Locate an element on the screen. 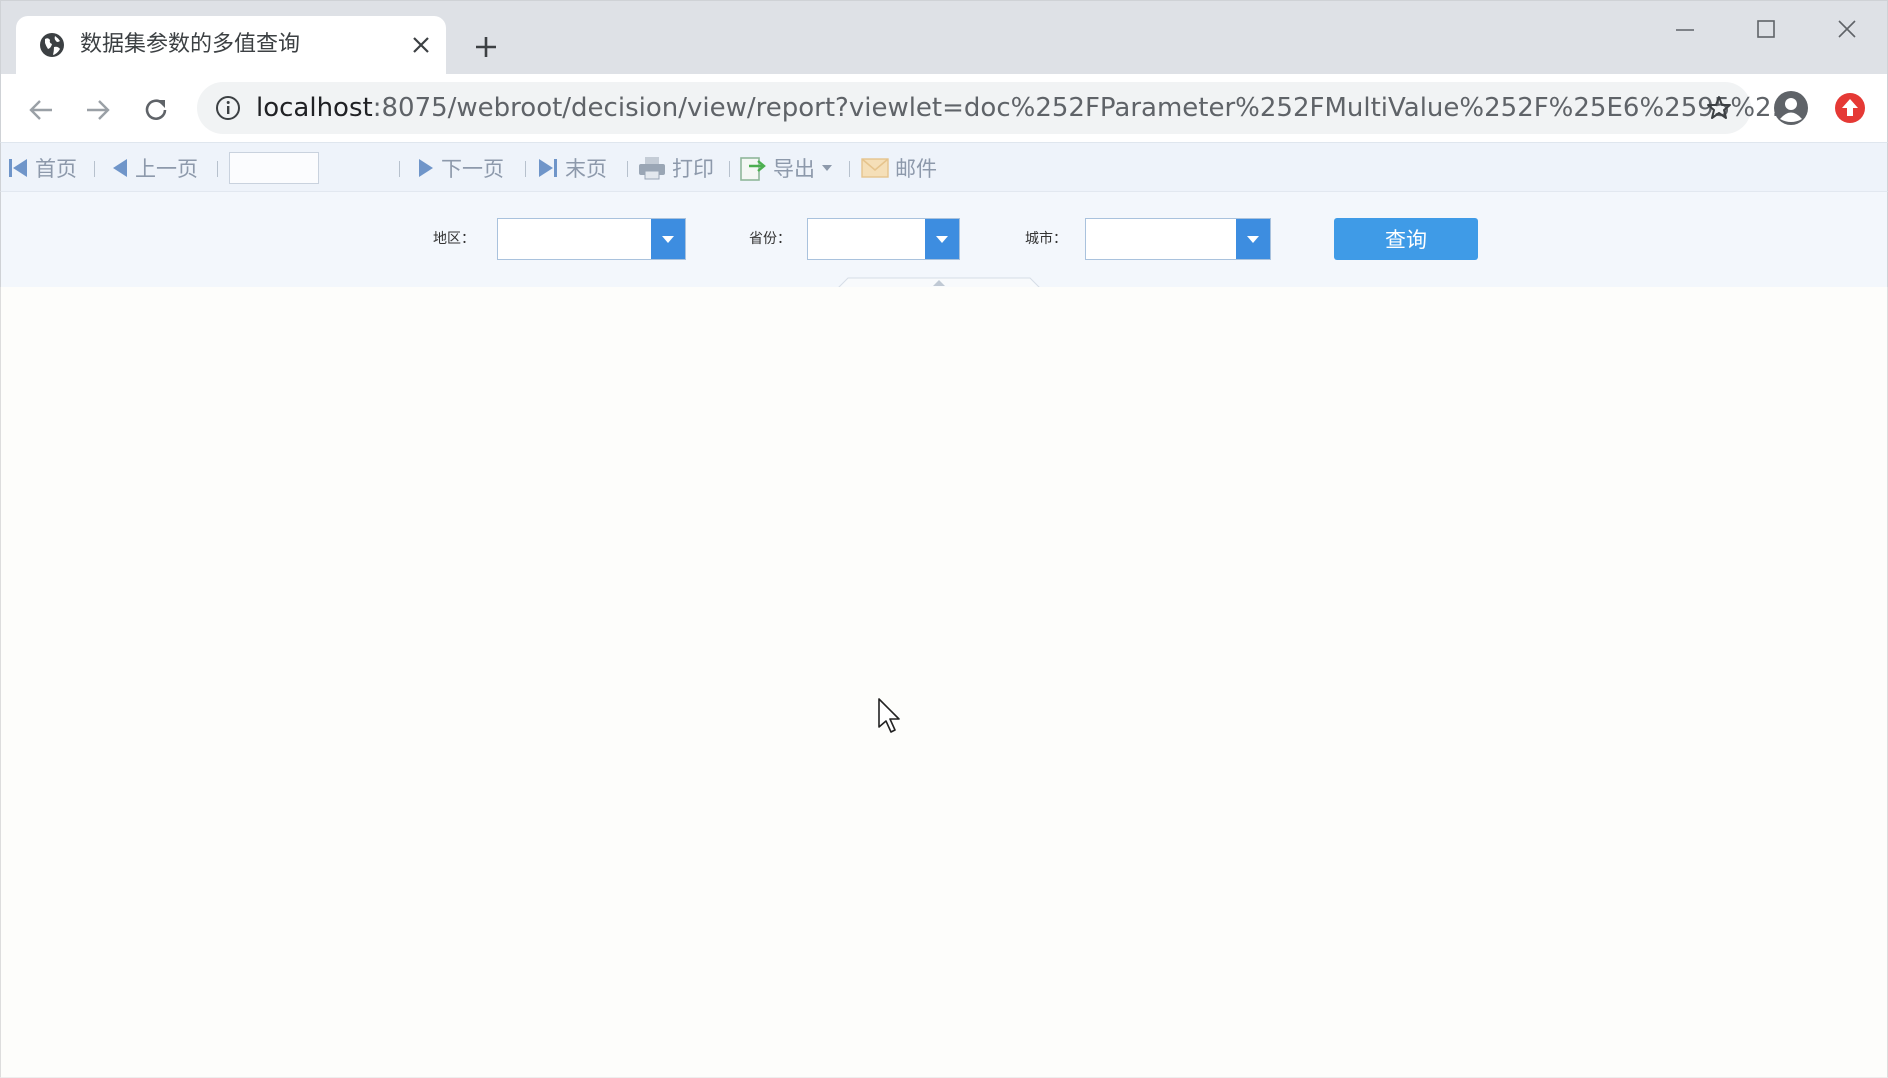  last-page-button: 末页 is located at coordinates (572, 168).